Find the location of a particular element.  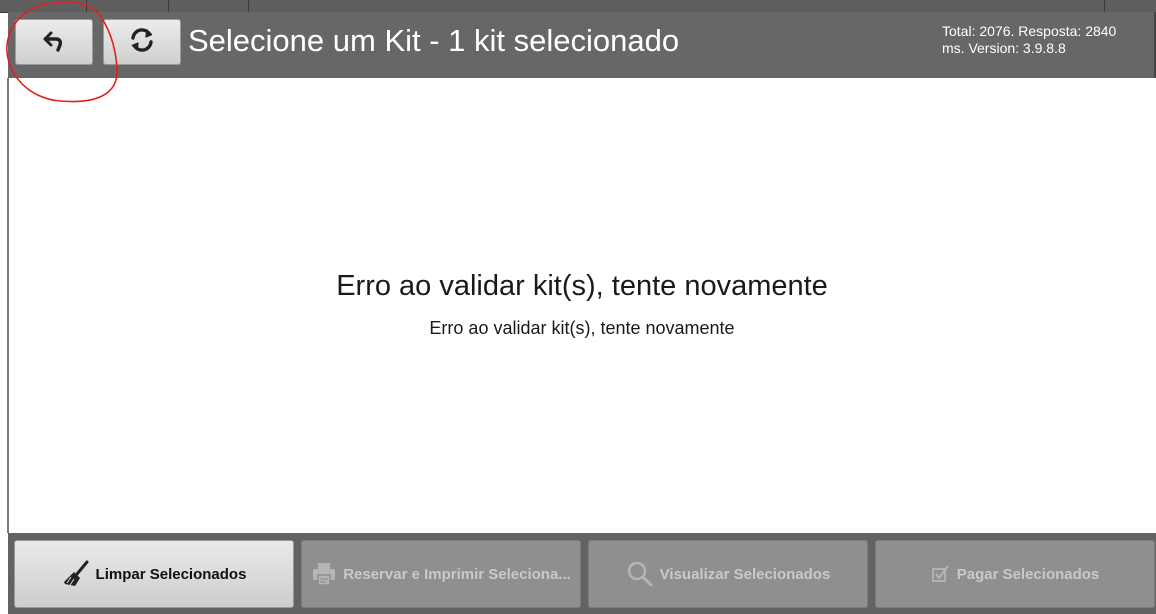

refresh-icon is located at coordinates (142, 42).